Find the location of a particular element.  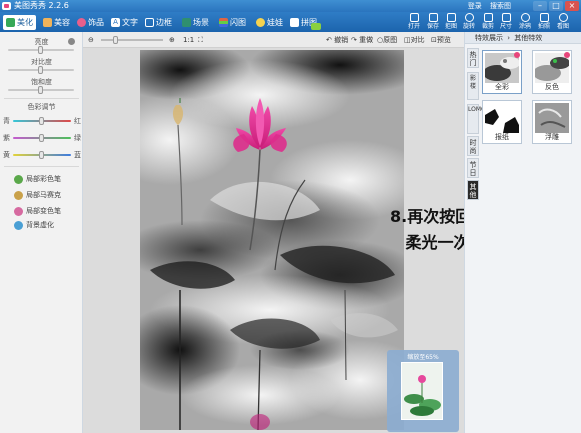

recolor-pen-button: 局部变色笔 is located at coordinates (37, 211).